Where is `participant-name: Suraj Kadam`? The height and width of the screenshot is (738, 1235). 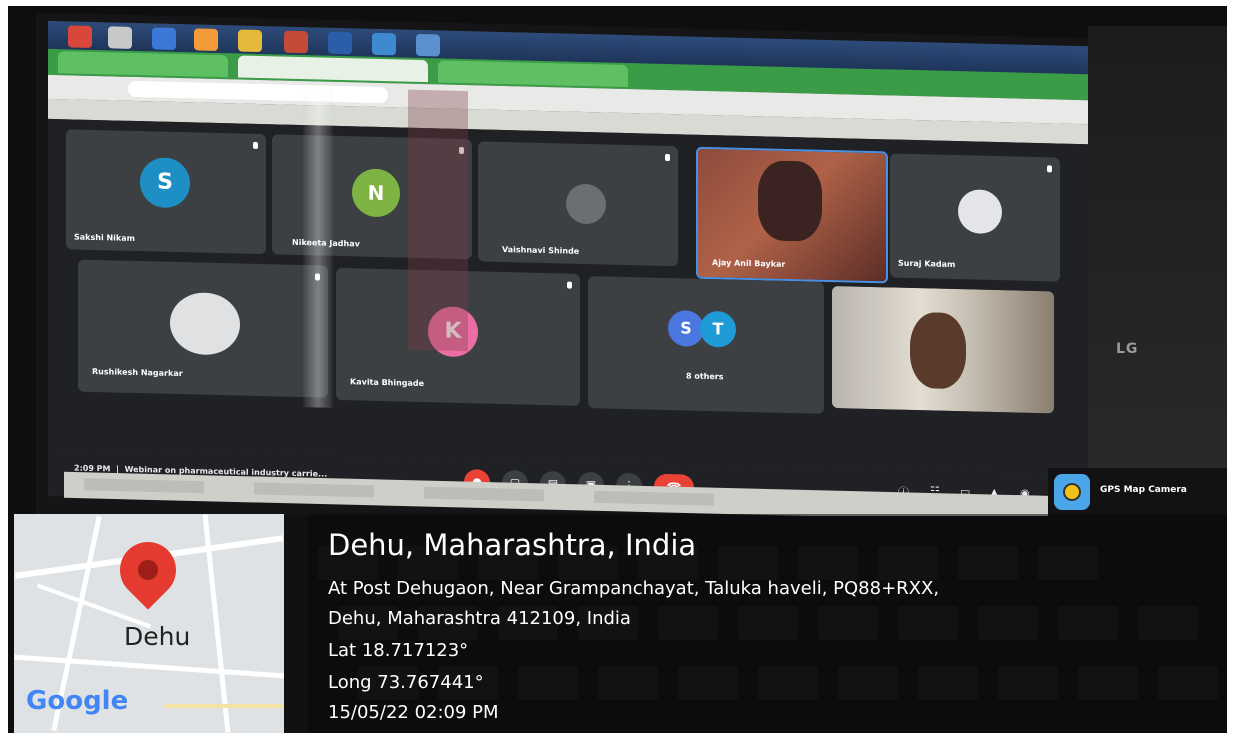 participant-name: Suraj Kadam is located at coordinates (927, 264).